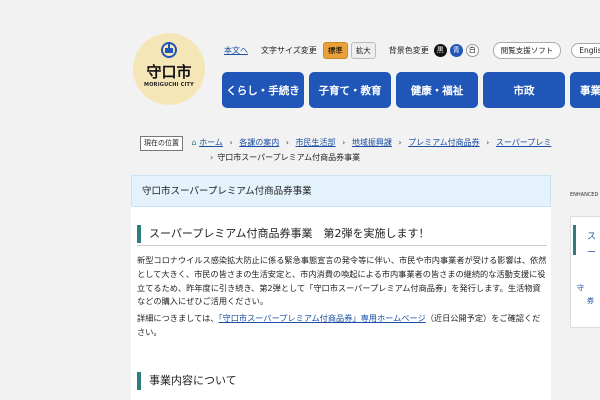 This screenshot has height=400, width=600. What do you see at coordinates (289, 50) in the screenshot?
I see `font-size-label: 文字サイズ変更` at bounding box center [289, 50].